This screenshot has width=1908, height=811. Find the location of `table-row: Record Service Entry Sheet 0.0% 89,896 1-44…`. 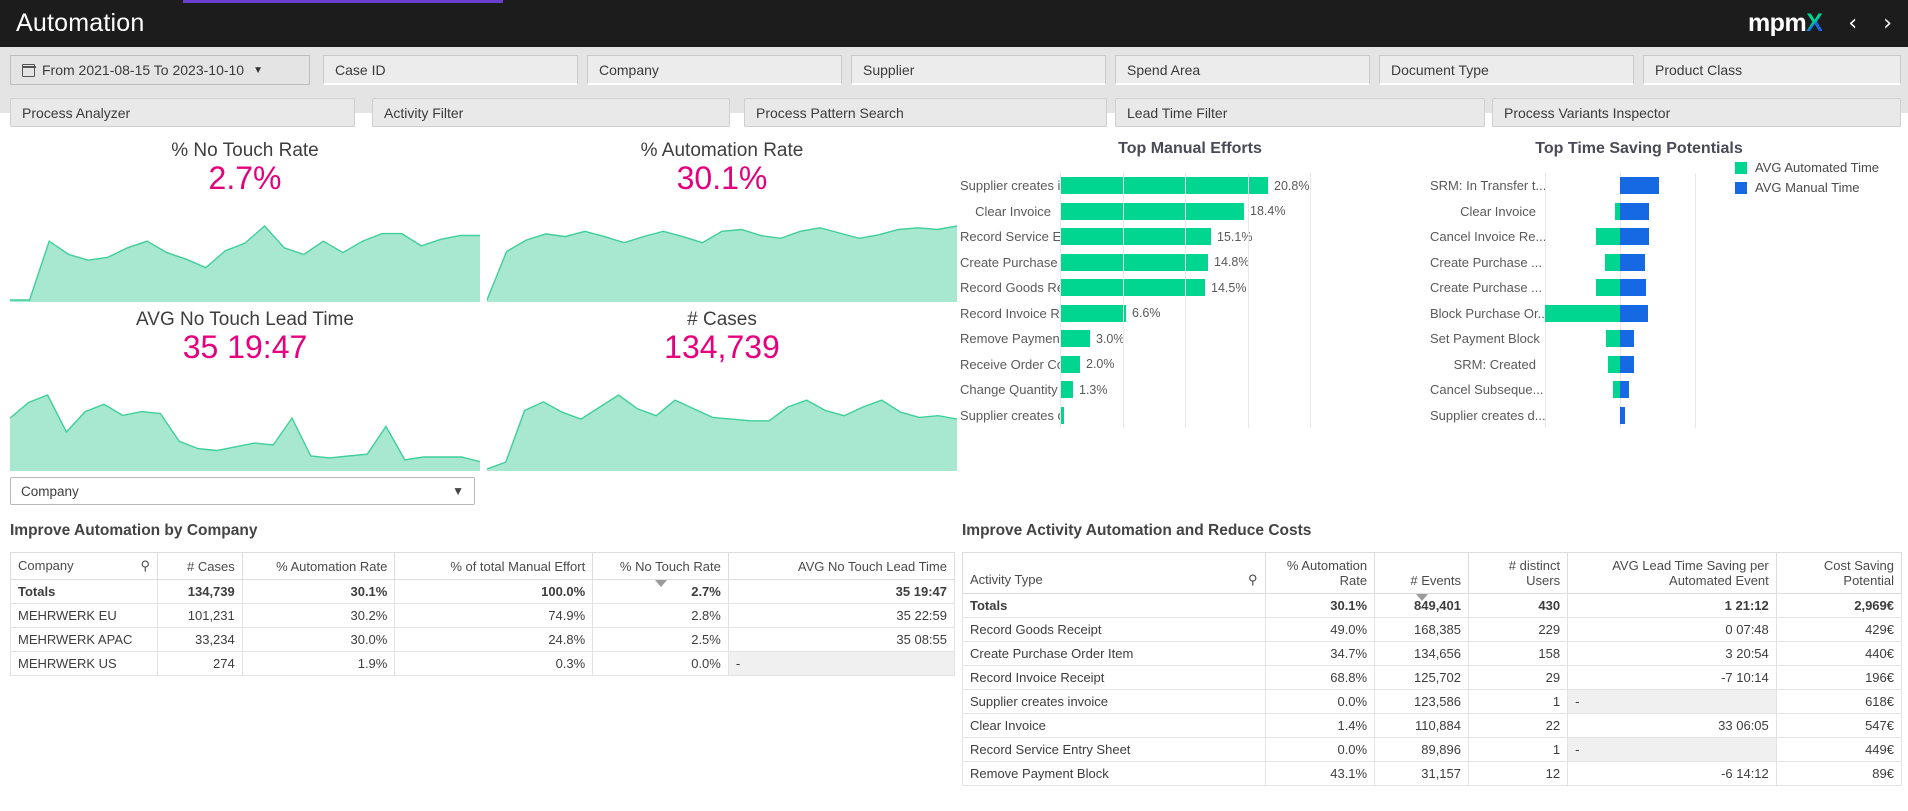

table-row: Record Service Entry Sheet 0.0% 89,896 1-44… is located at coordinates (1432, 749).